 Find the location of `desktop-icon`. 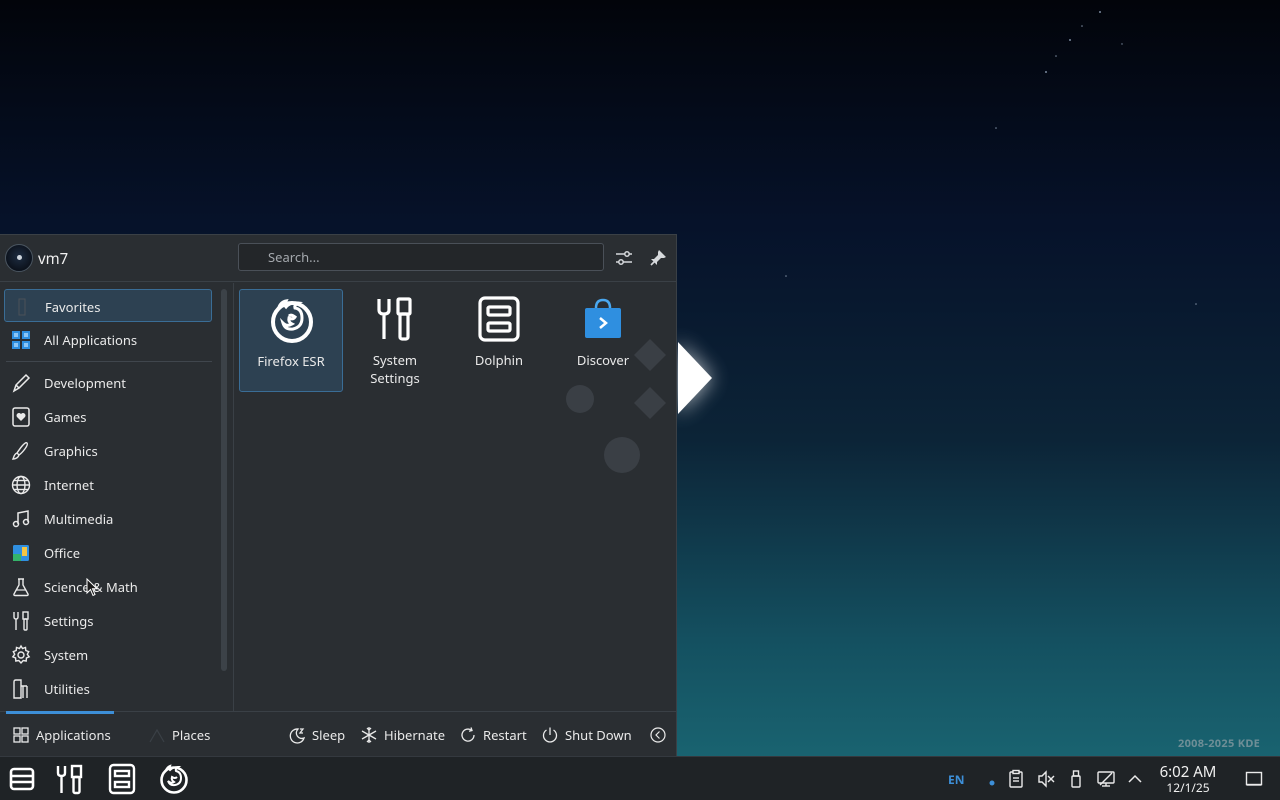

desktop-icon is located at coordinates (1254, 778).